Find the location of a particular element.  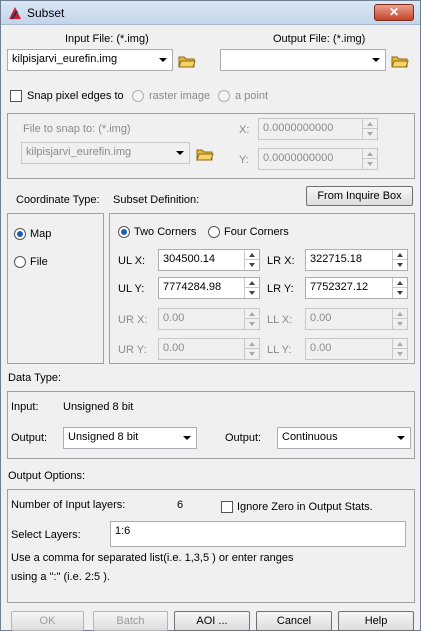

lly-field: 0.00 is located at coordinates (356, 349).